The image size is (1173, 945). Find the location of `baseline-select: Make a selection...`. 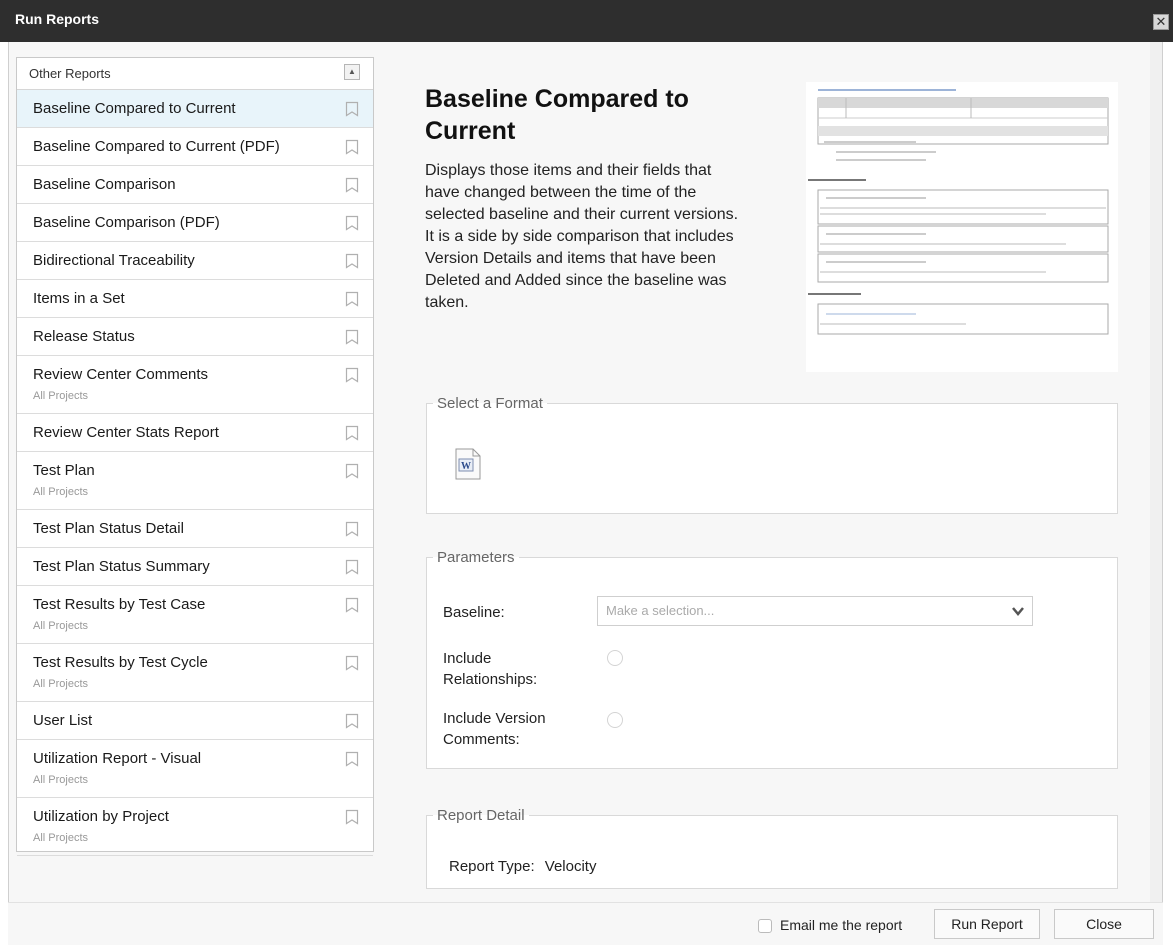

baseline-select: Make a selection... is located at coordinates (815, 611).